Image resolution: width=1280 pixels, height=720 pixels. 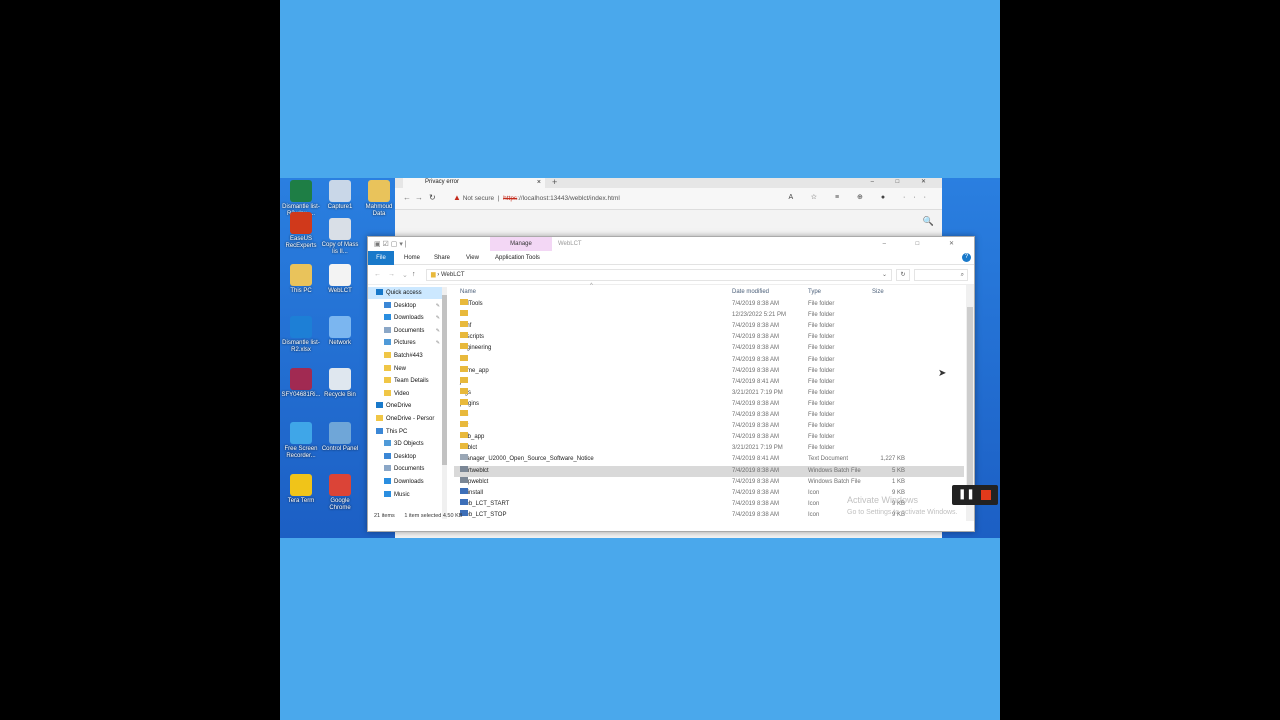 I want to click on file-row: etc 7/4/2019 8:38 AM File folder, so click(x=709, y=360).